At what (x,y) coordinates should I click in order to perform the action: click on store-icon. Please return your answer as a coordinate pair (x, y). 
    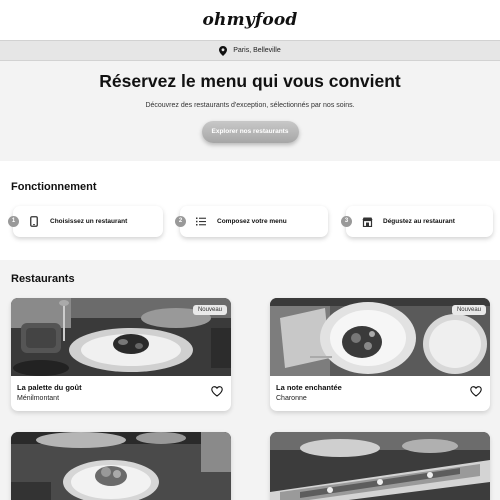
    Looking at the image, I should click on (367, 222).